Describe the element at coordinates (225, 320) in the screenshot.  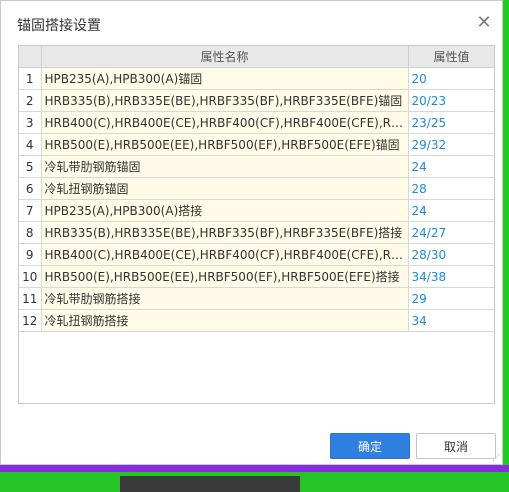
I see `property-name: 冷轧扭钢筋搭接` at that location.